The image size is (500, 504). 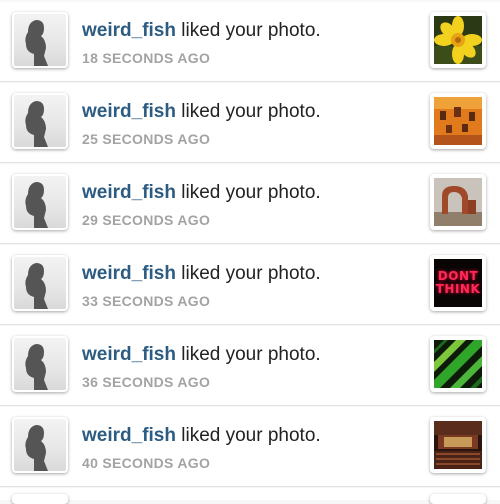 What do you see at coordinates (146, 58) in the screenshot?
I see `timestamp: 18 SECONDS AGO` at bounding box center [146, 58].